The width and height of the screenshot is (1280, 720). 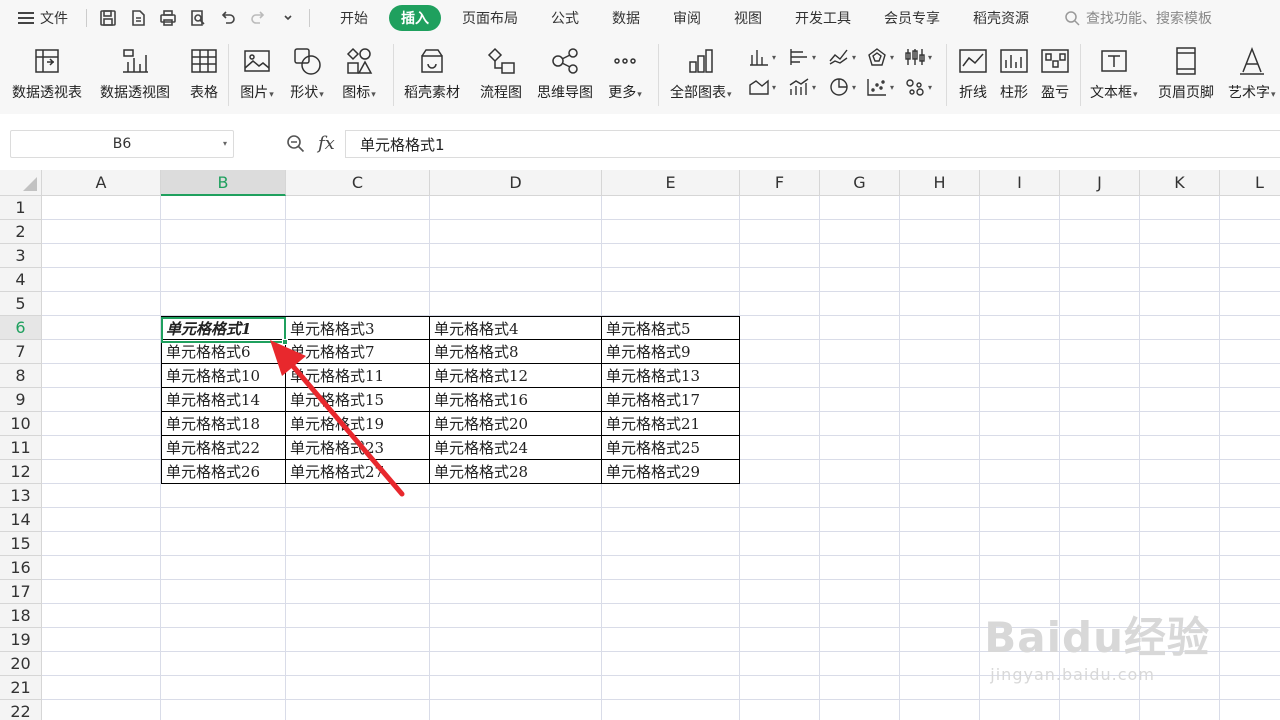 What do you see at coordinates (1001, 18) in the screenshot?
I see `tab-docer-resources: 稻壳资源` at bounding box center [1001, 18].